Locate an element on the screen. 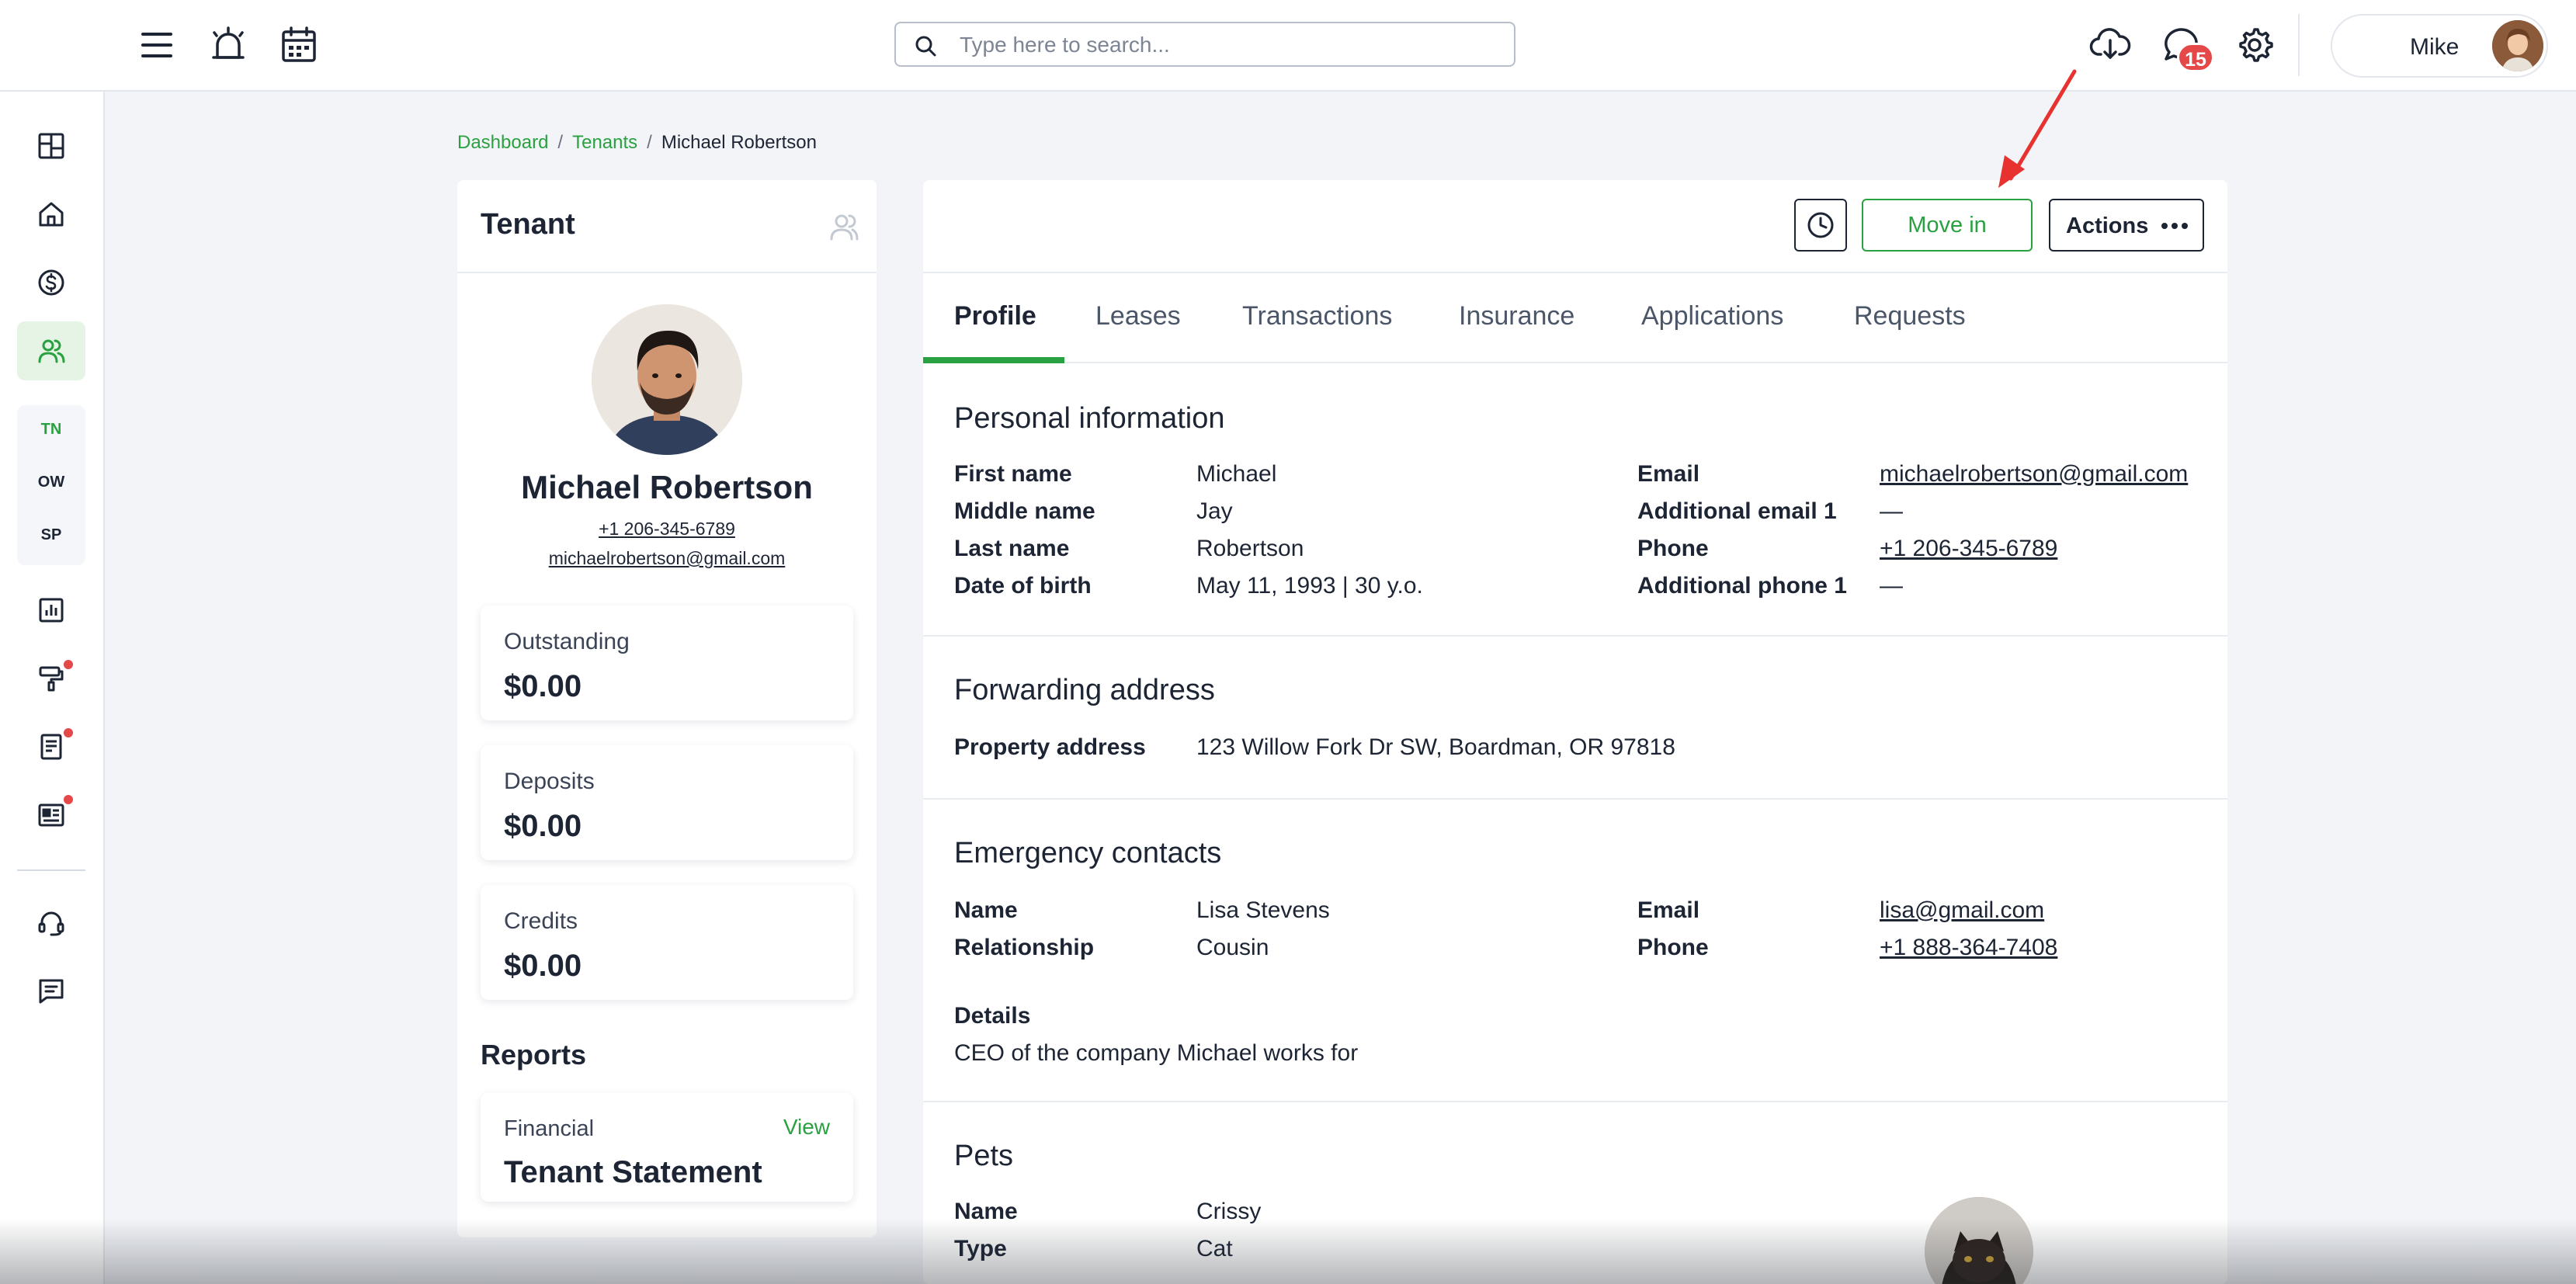  outstanding-balance-box: Outstanding $0.00 is located at coordinates (667, 663).